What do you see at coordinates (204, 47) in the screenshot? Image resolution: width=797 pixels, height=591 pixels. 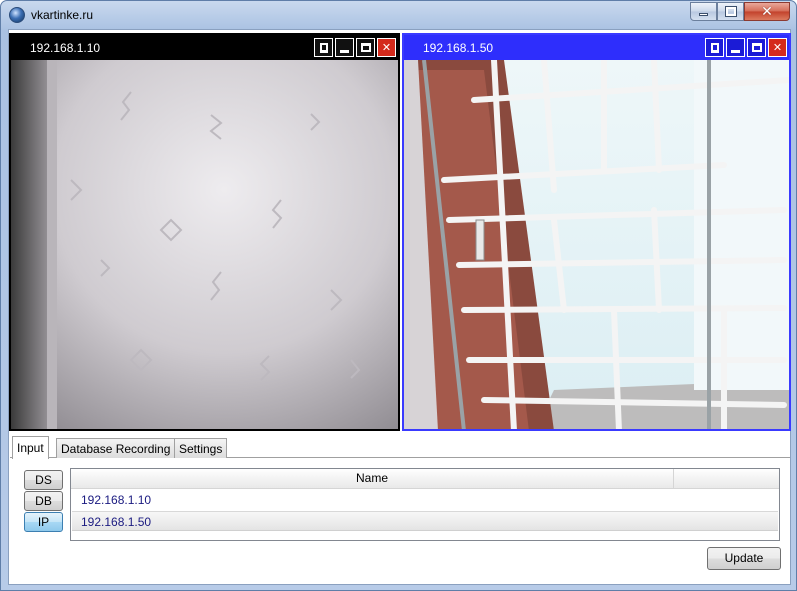 I see `camera-panel-header: 192.168.1.10 ✕` at bounding box center [204, 47].